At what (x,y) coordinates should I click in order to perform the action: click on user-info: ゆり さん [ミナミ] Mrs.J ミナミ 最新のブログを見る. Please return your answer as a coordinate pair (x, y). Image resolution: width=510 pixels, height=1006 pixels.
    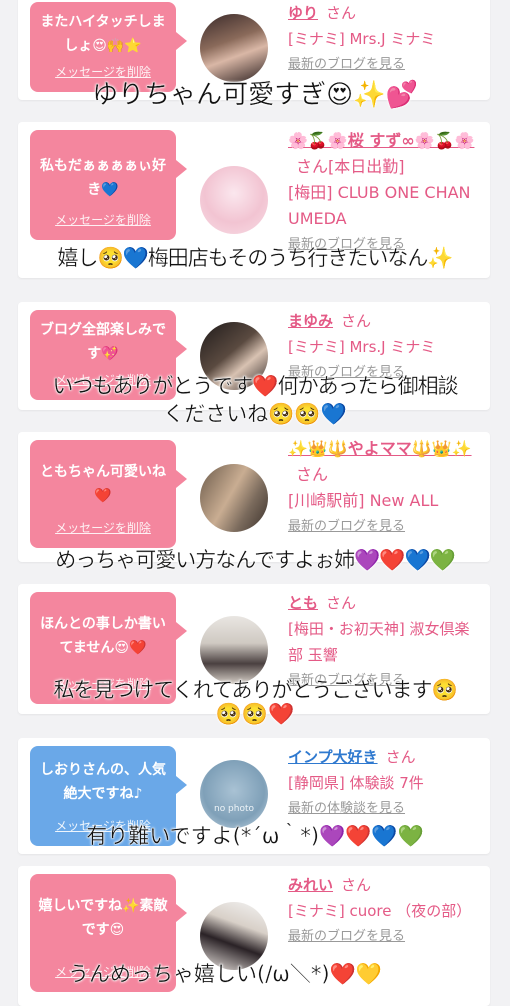
    Looking at the image, I should click on (385, 39).